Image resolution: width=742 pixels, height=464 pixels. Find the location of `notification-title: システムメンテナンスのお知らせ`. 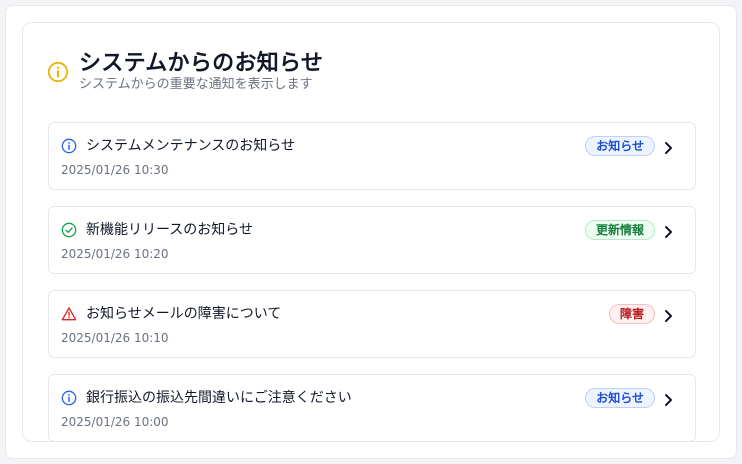

notification-title: システムメンテナンスのお知らせ is located at coordinates (191, 146).